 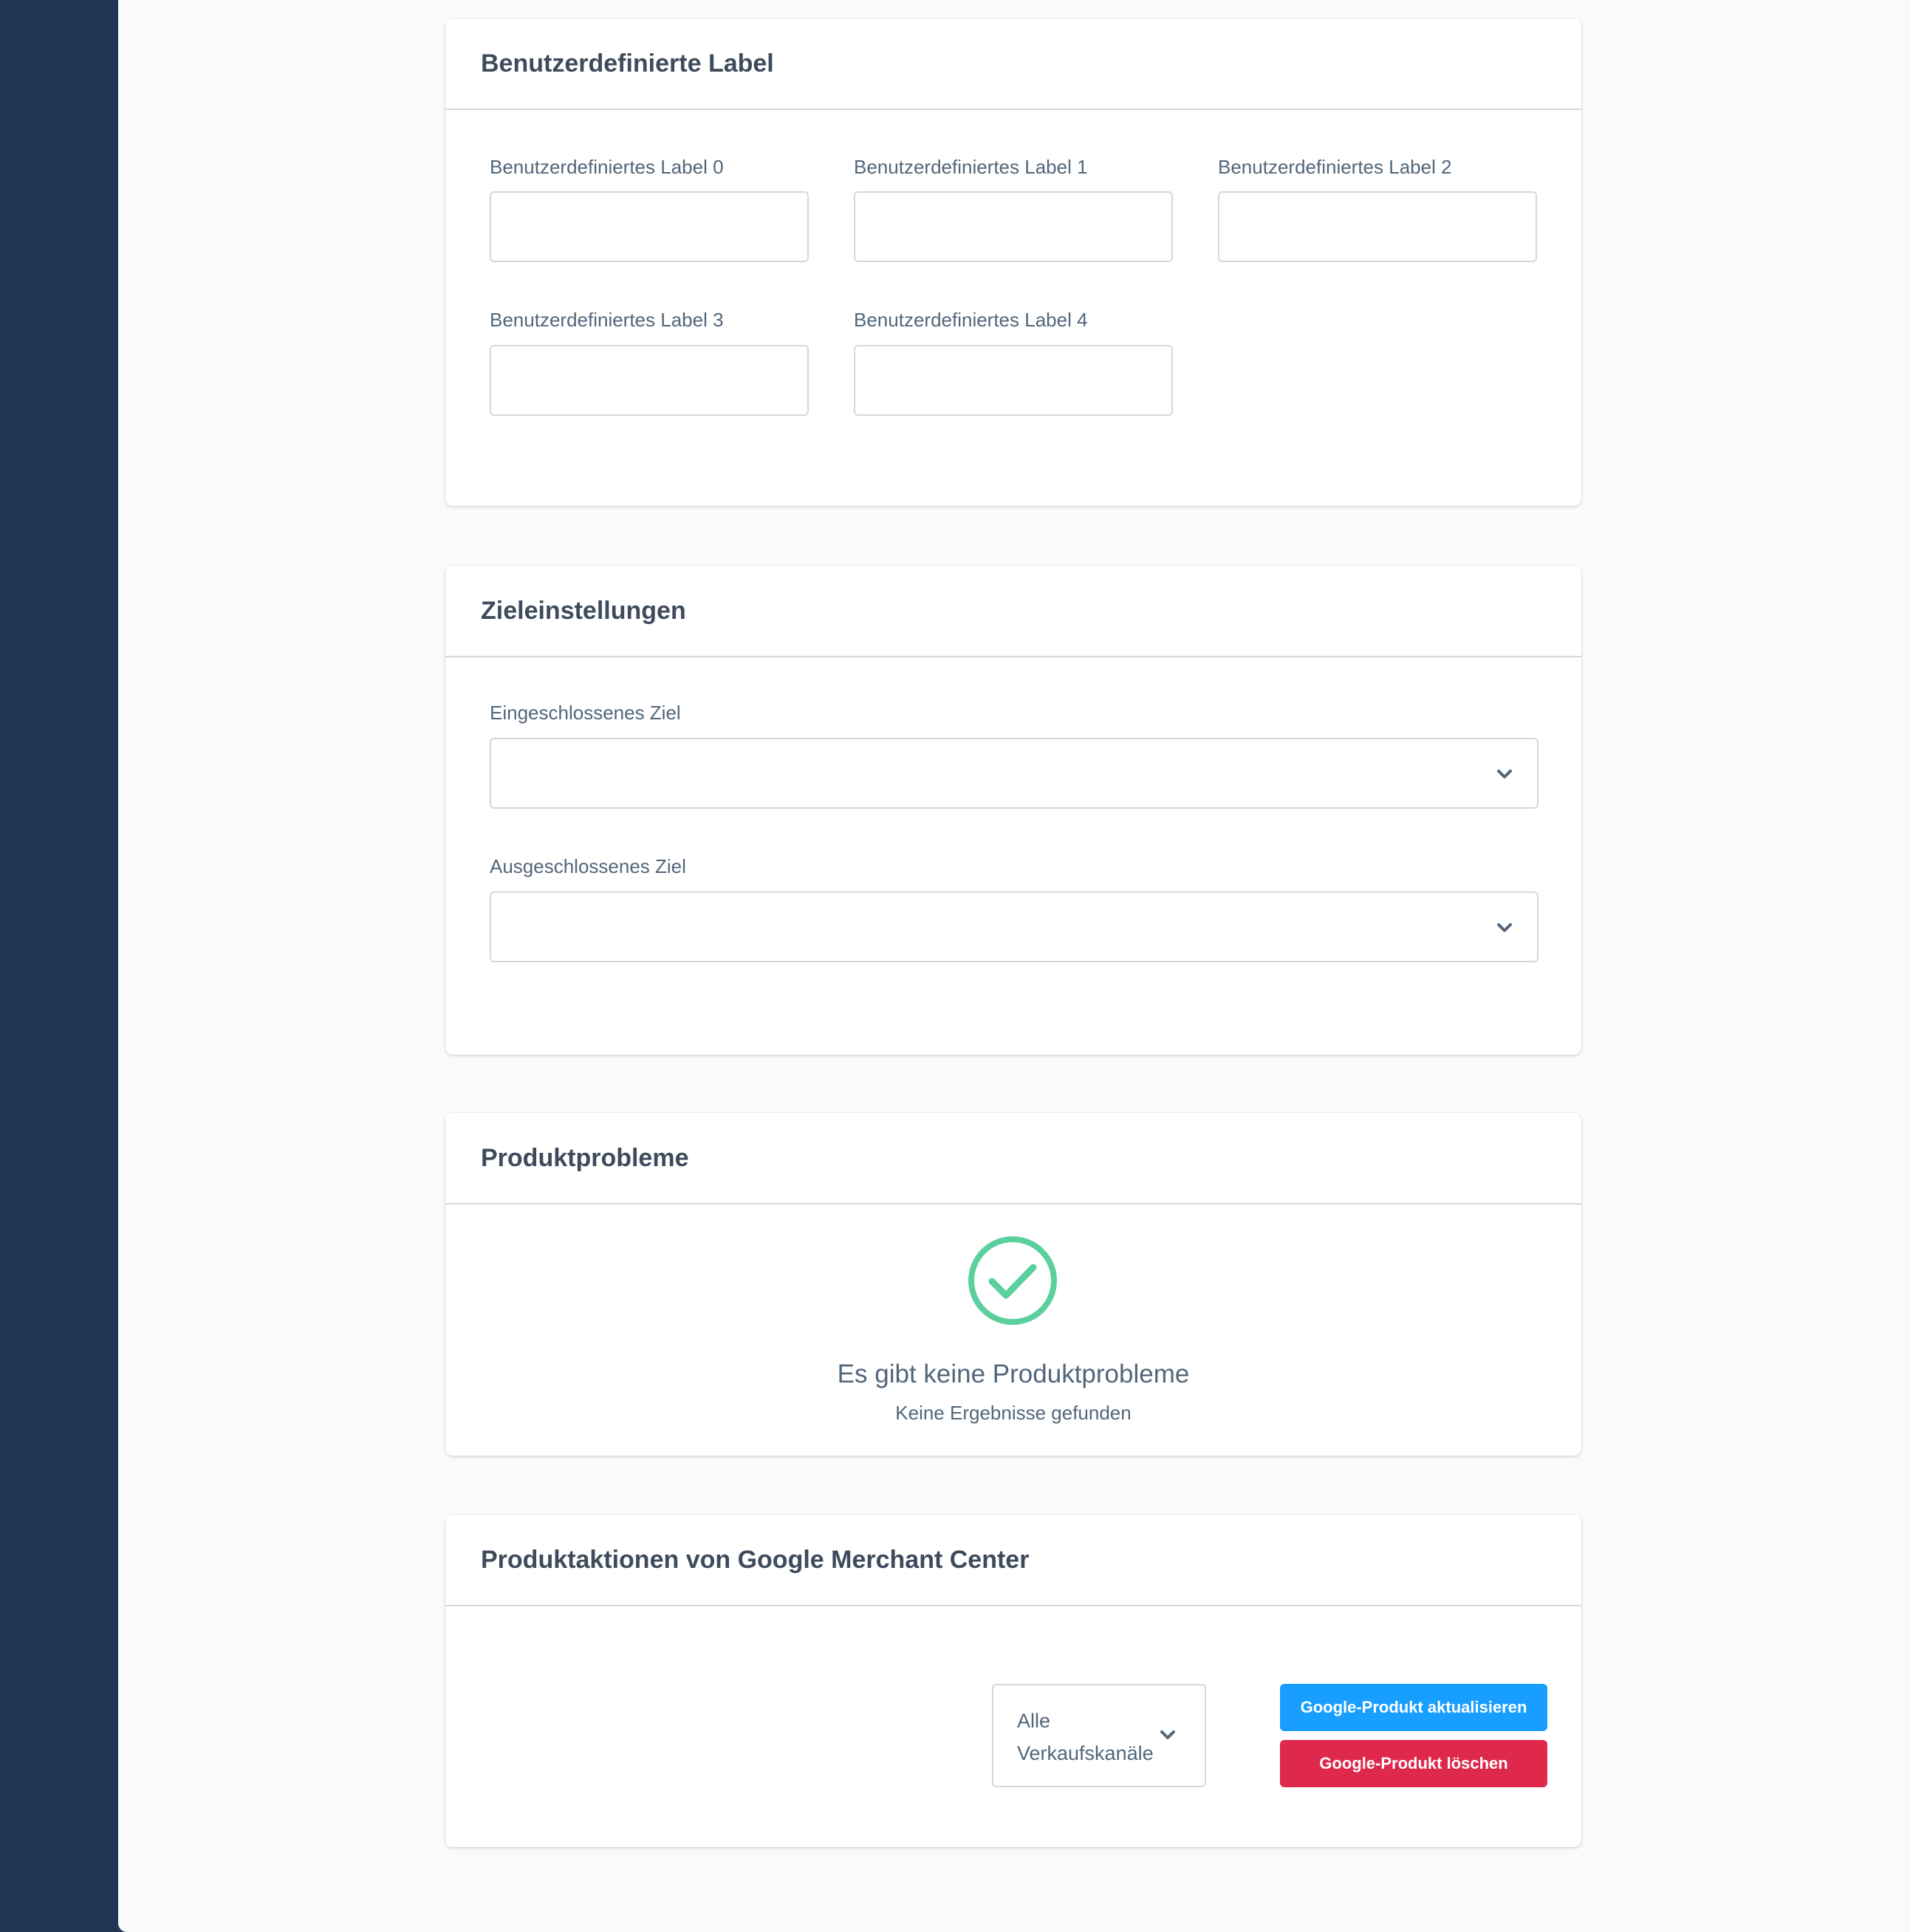 What do you see at coordinates (627, 63) in the screenshot?
I see `card-title: Benutzerdefinierte Label` at bounding box center [627, 63].